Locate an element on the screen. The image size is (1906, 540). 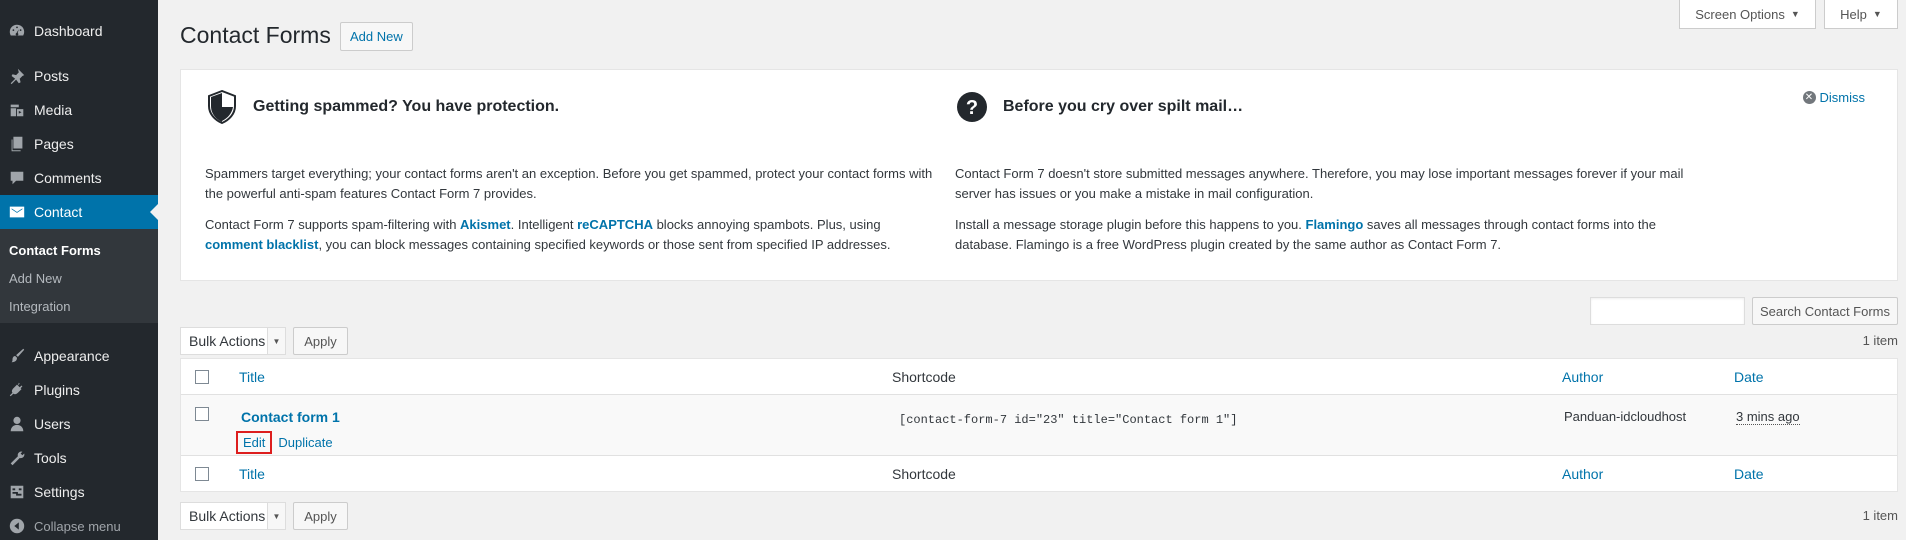
add-new-button: Add New is located at coordinates (376, 36).